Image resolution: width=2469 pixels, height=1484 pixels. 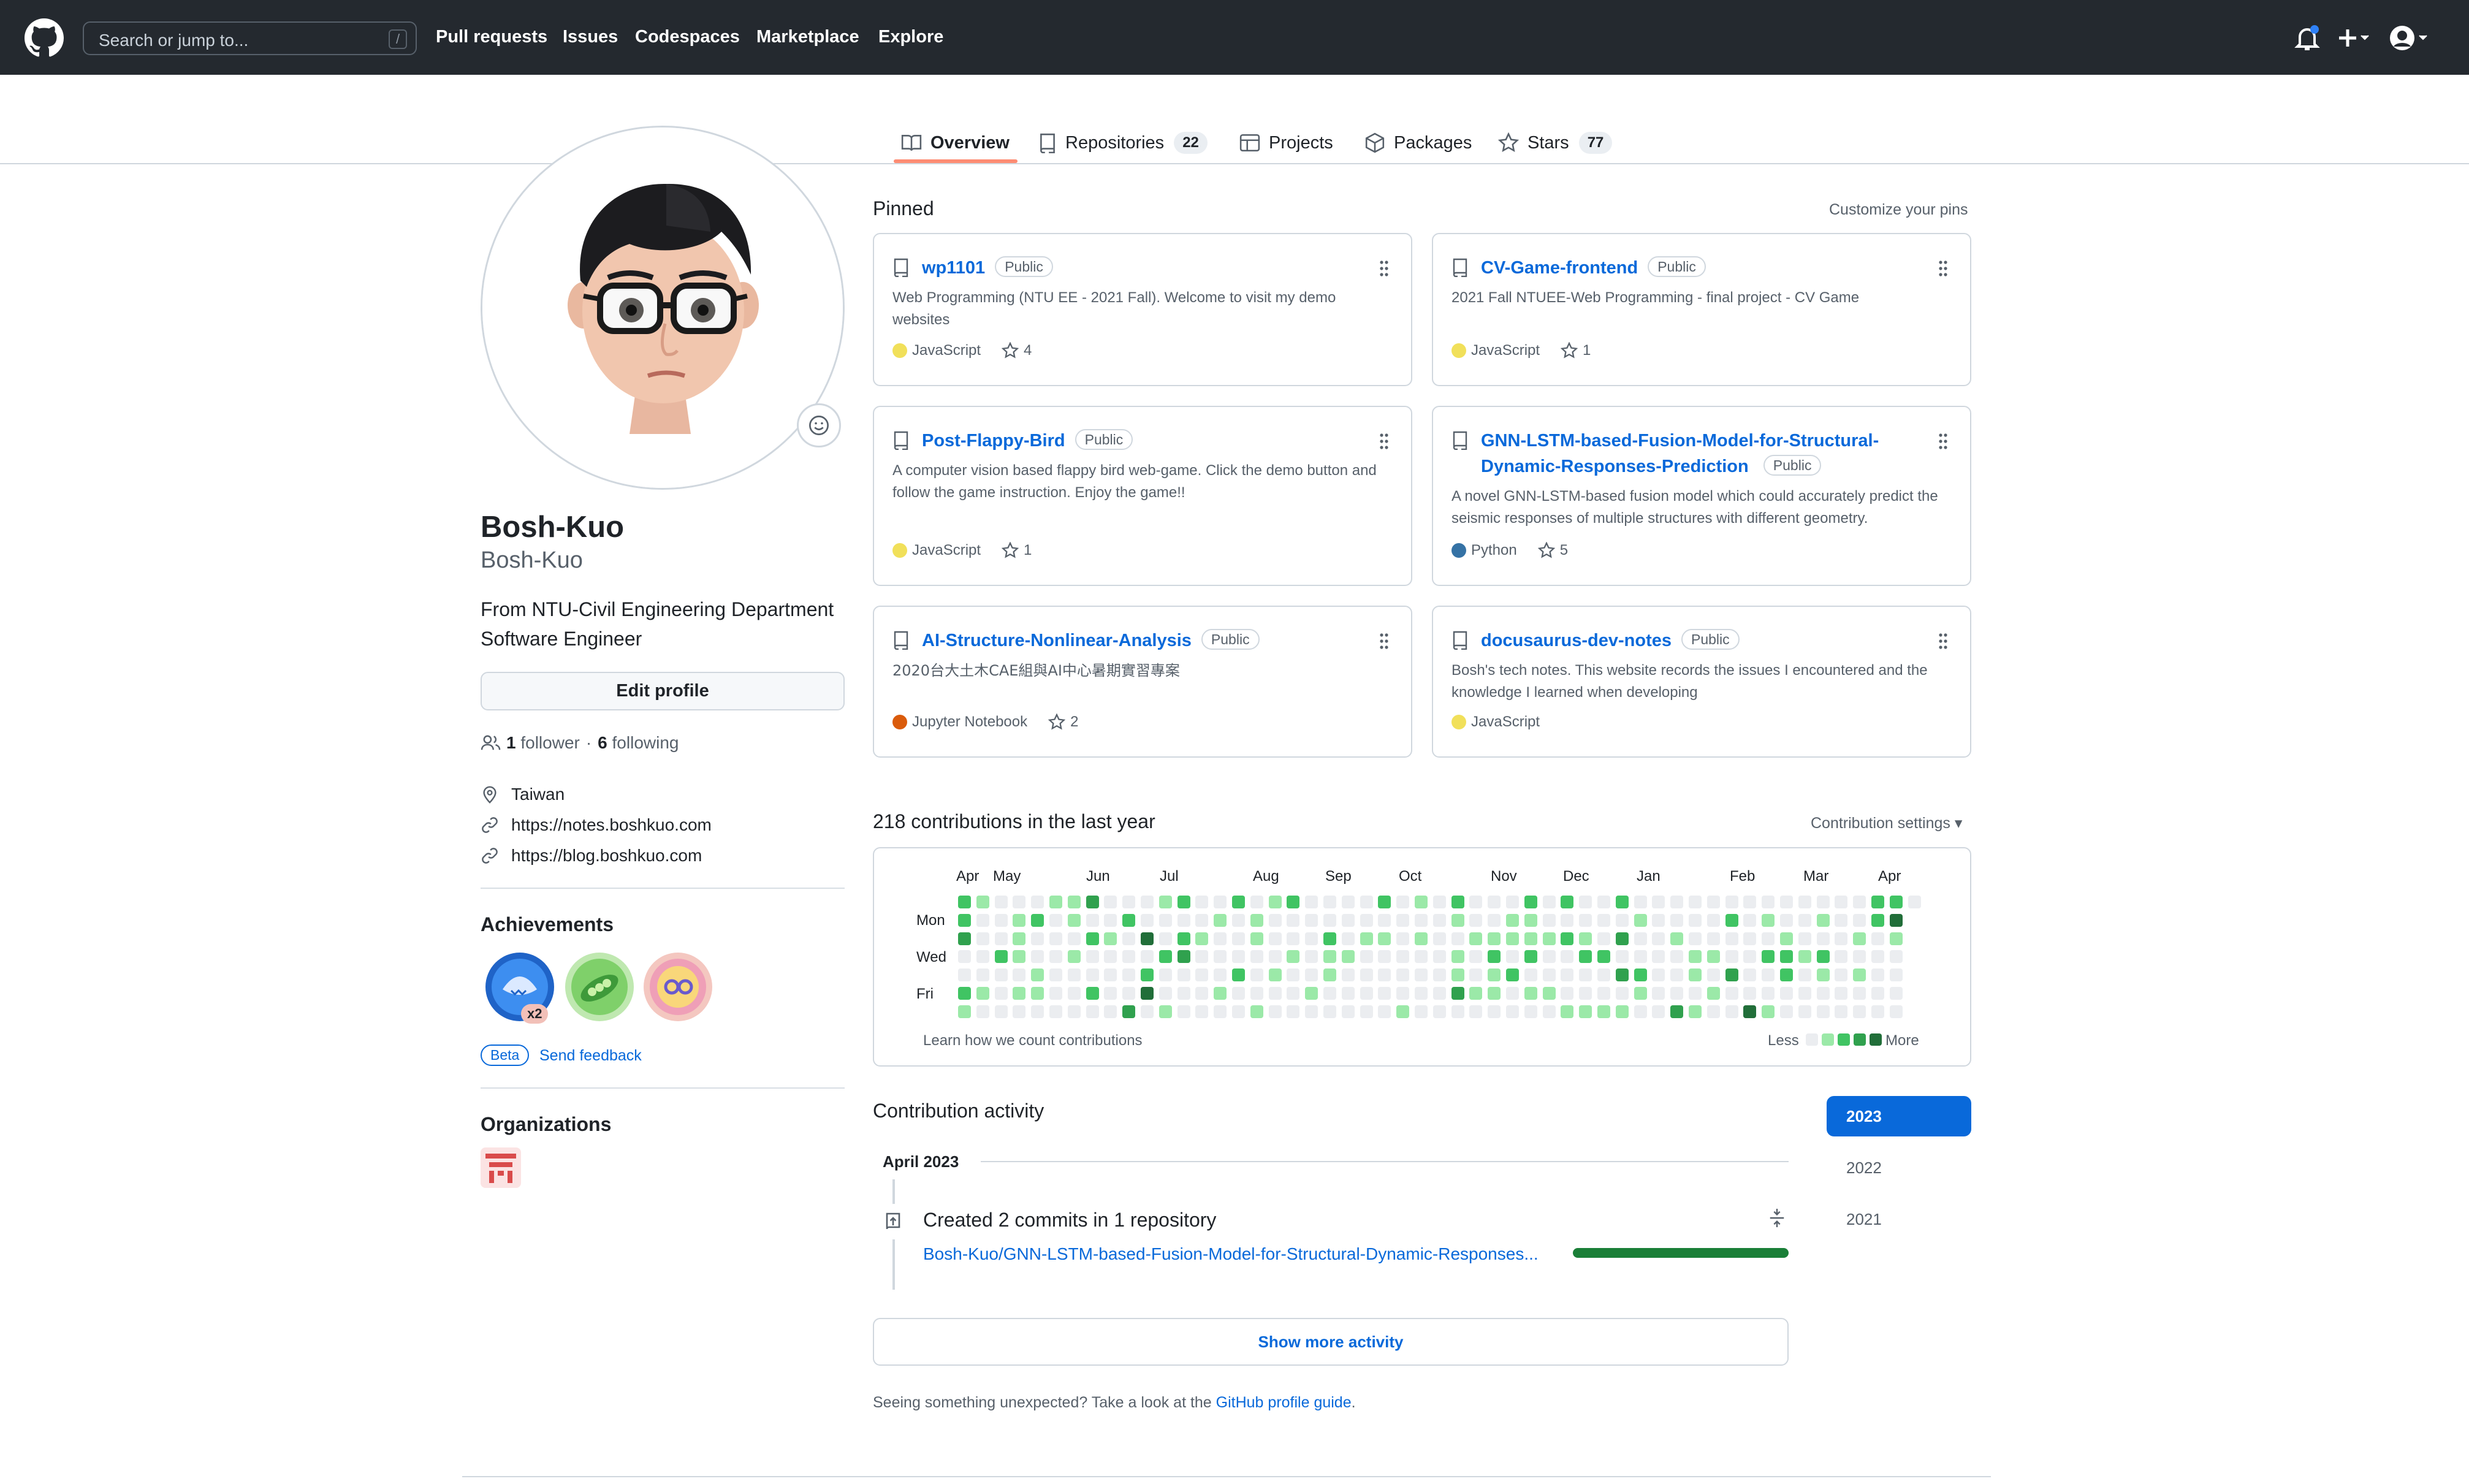 I want to click on show-more-activity-button: Show more activity, so click(x=1331, y=1342).